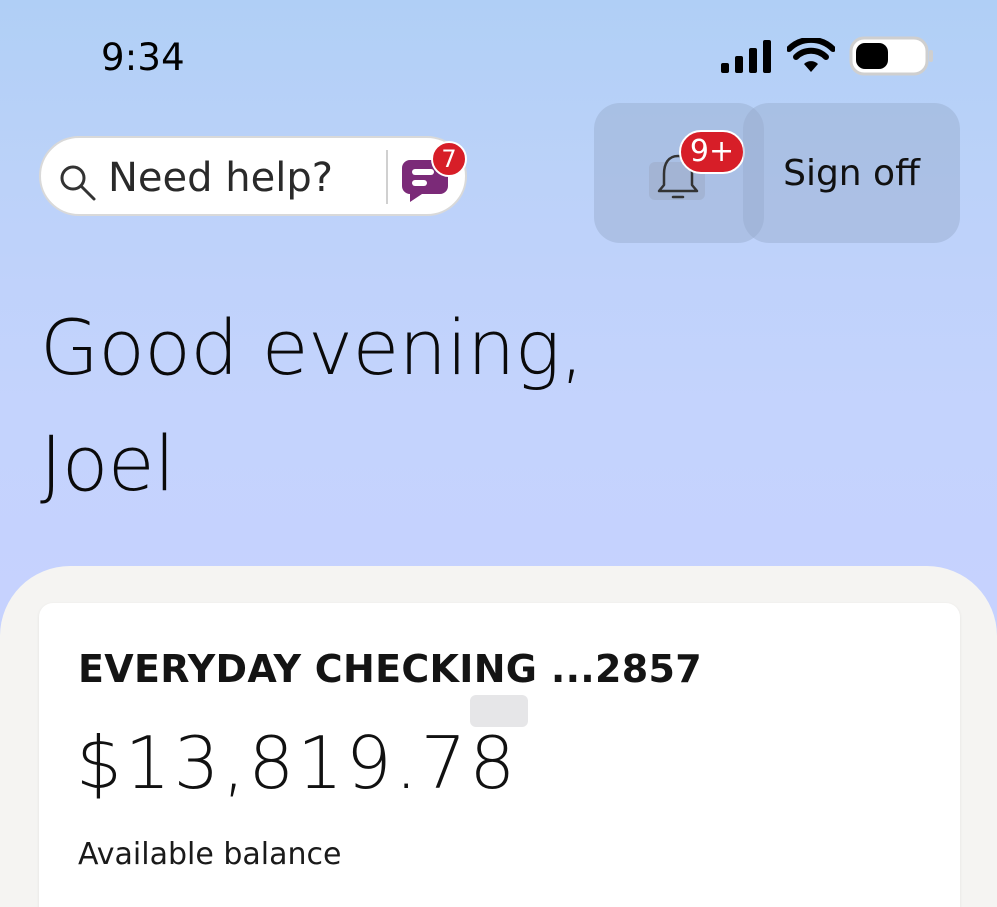 The image size is (997, 907). Describe the element at coordinates (143, 57) in the screenshot. I see `status-time: 9:34` at that location.